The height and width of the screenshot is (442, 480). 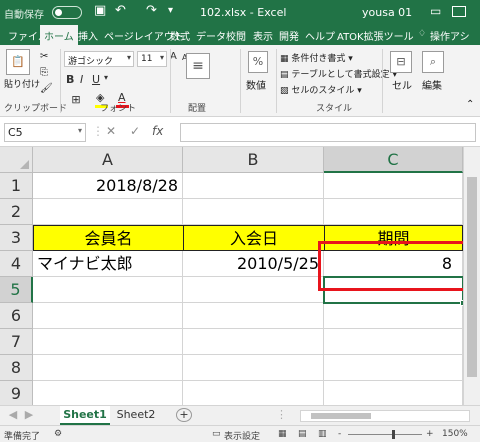 I want to click on cell-a1: 2018/8/28, so click(x=108, y=186).